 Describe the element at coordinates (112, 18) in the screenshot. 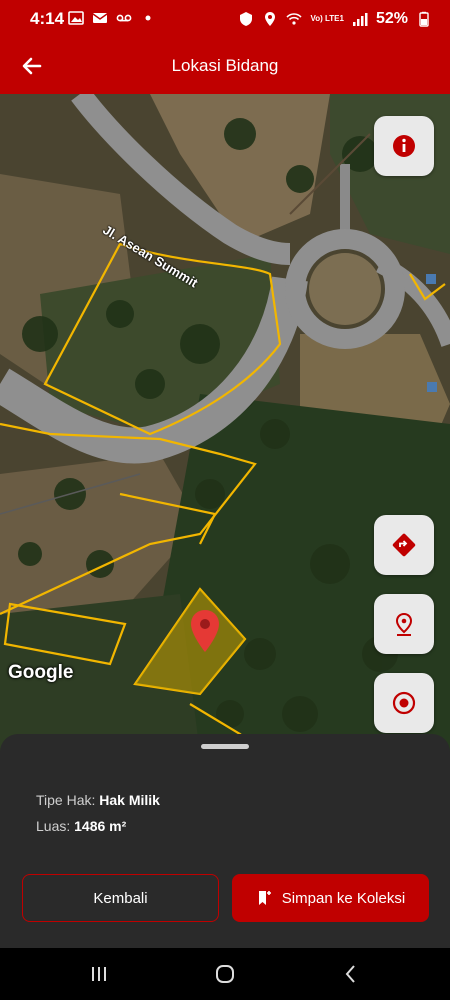

I see `status-left-icons` at that location.